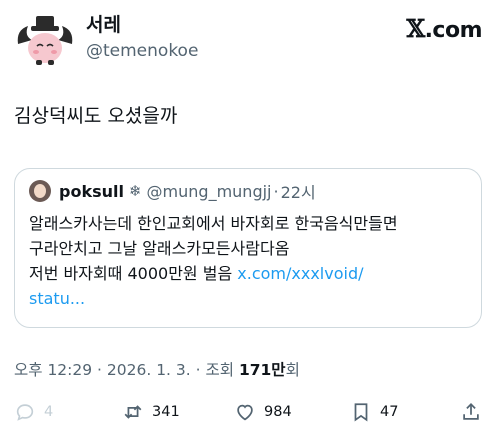  Describe the element at coordinates (278, 412) in the screenshot. I see `like-count: 984` at that location.